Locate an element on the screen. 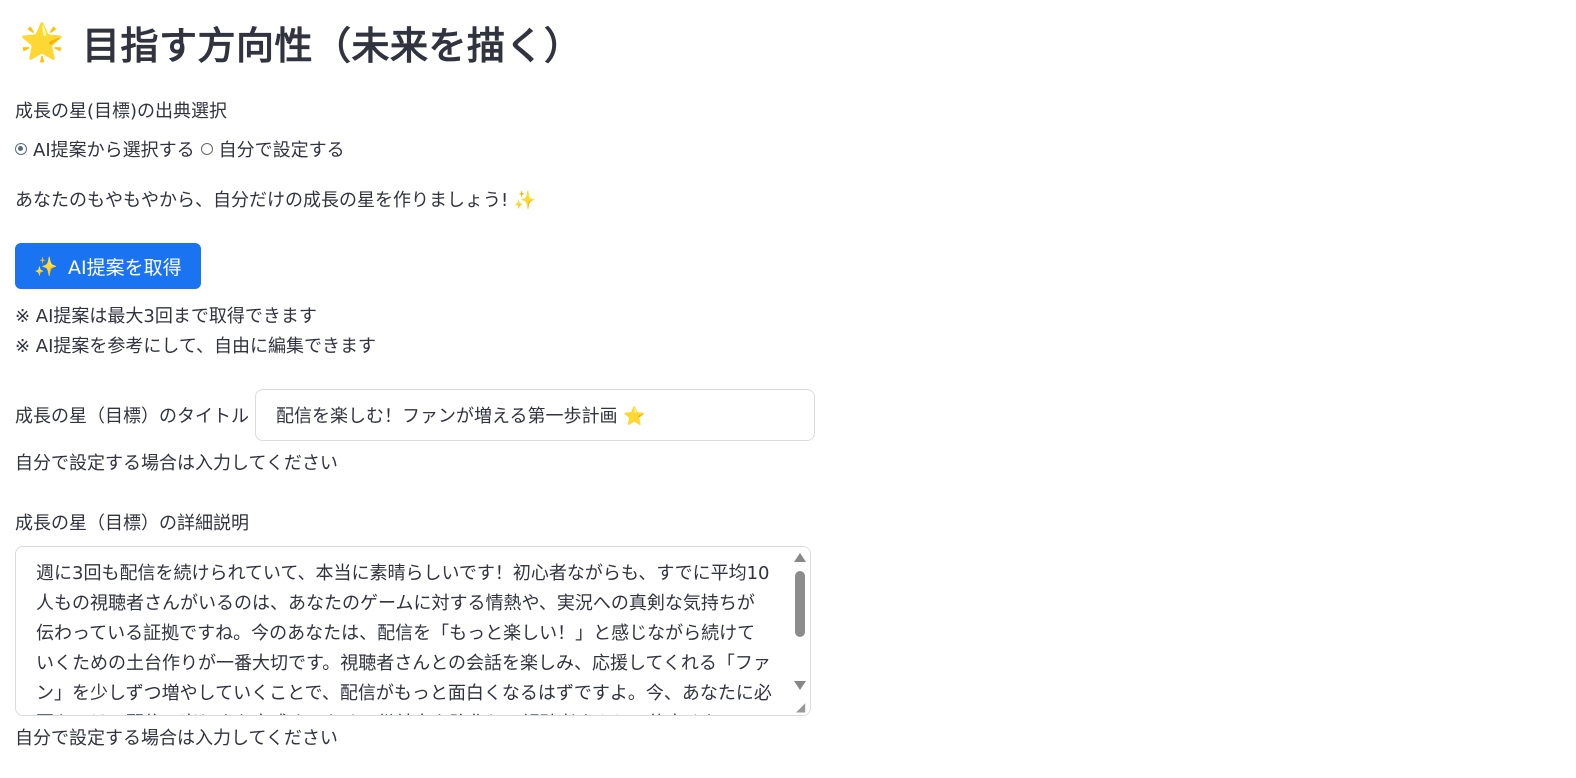  source-radio-group: AI提案から選択する 自分で設定する is located at coordinates (183, 149).